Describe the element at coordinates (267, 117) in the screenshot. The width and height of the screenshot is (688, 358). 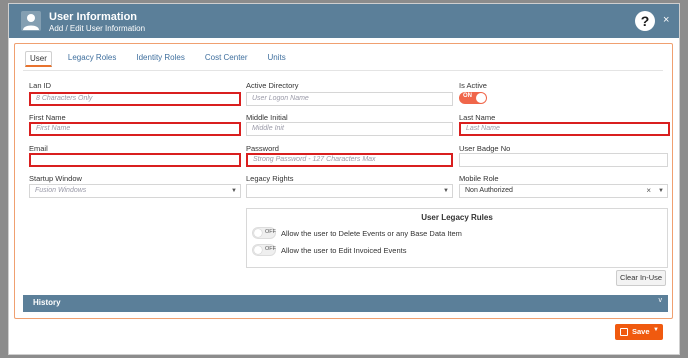
I see `middle-initial-label: Middle Initial` at that location.